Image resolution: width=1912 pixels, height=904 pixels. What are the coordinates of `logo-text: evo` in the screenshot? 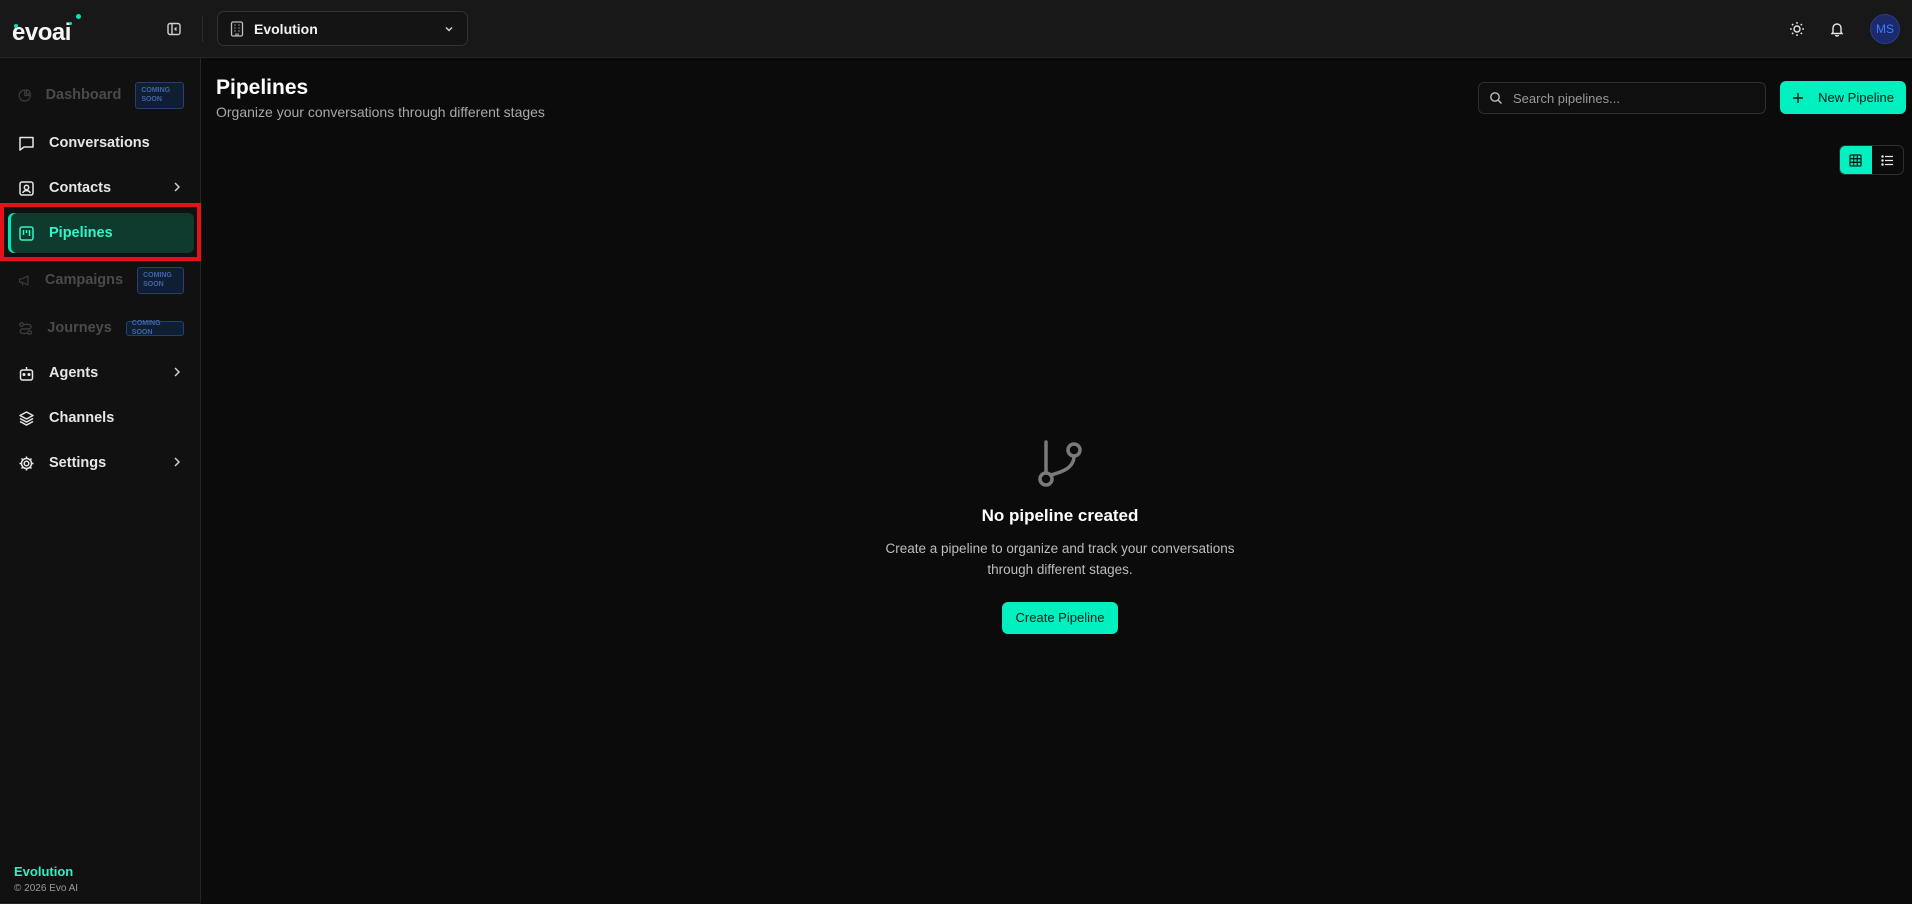 It's located at (32, 32).